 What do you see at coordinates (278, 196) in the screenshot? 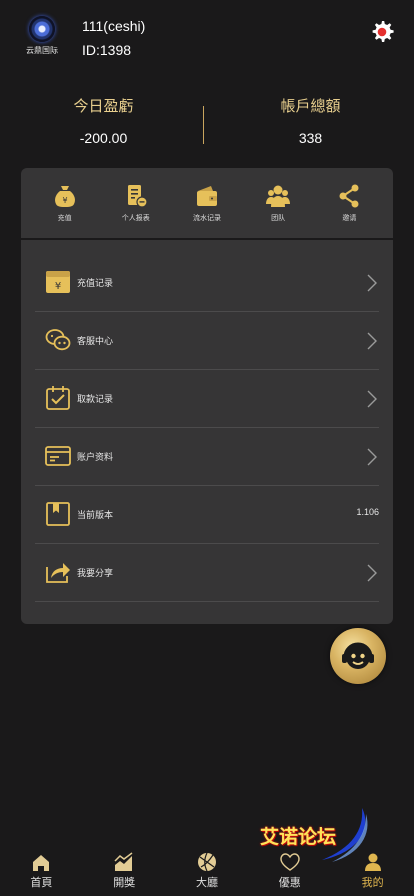
I see `team-icon` at bounding box center [278, 196].